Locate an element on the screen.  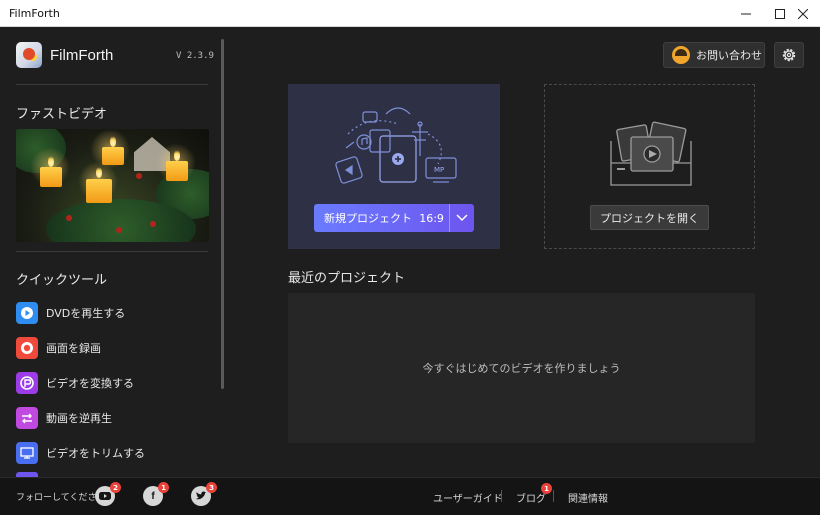
app-version: V 2.3.9 is located at coordinates (195, 56).